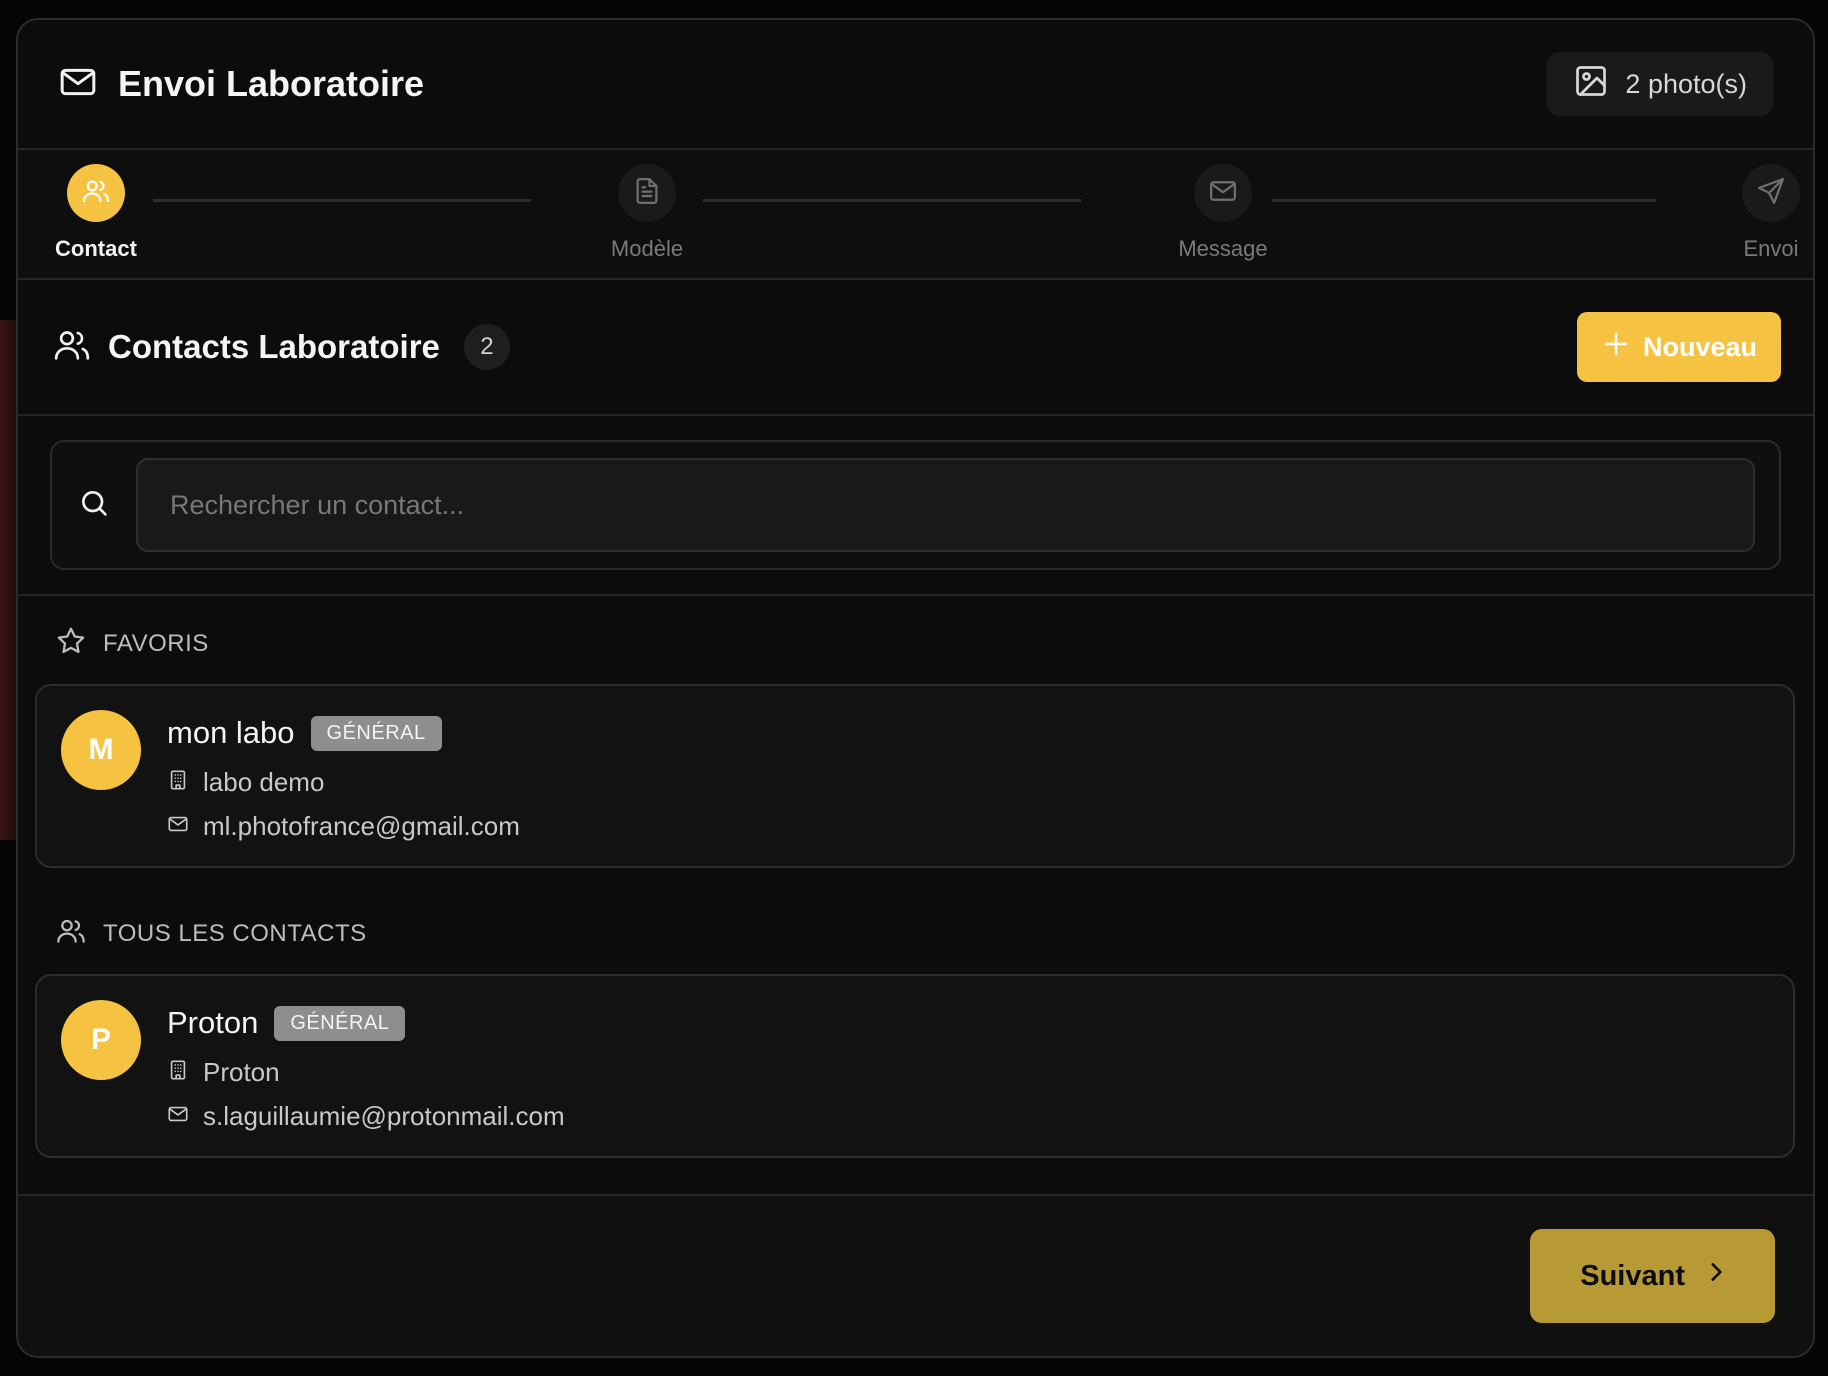 The image size is (1828, 1376). Describe the element at coordinates (486, 347) in the screenshot. I see `contacts-count-badge: 2` at that location.